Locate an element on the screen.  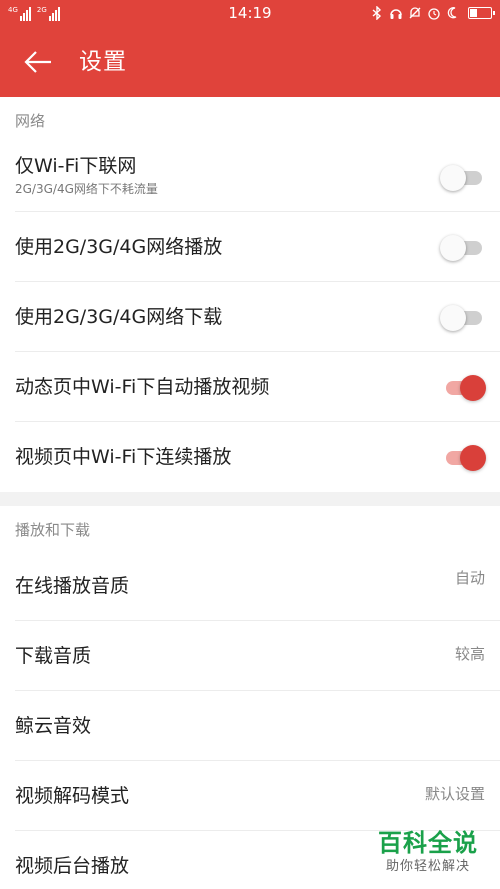
setting-label: 下载音质 is located at coordinates (53, 656).